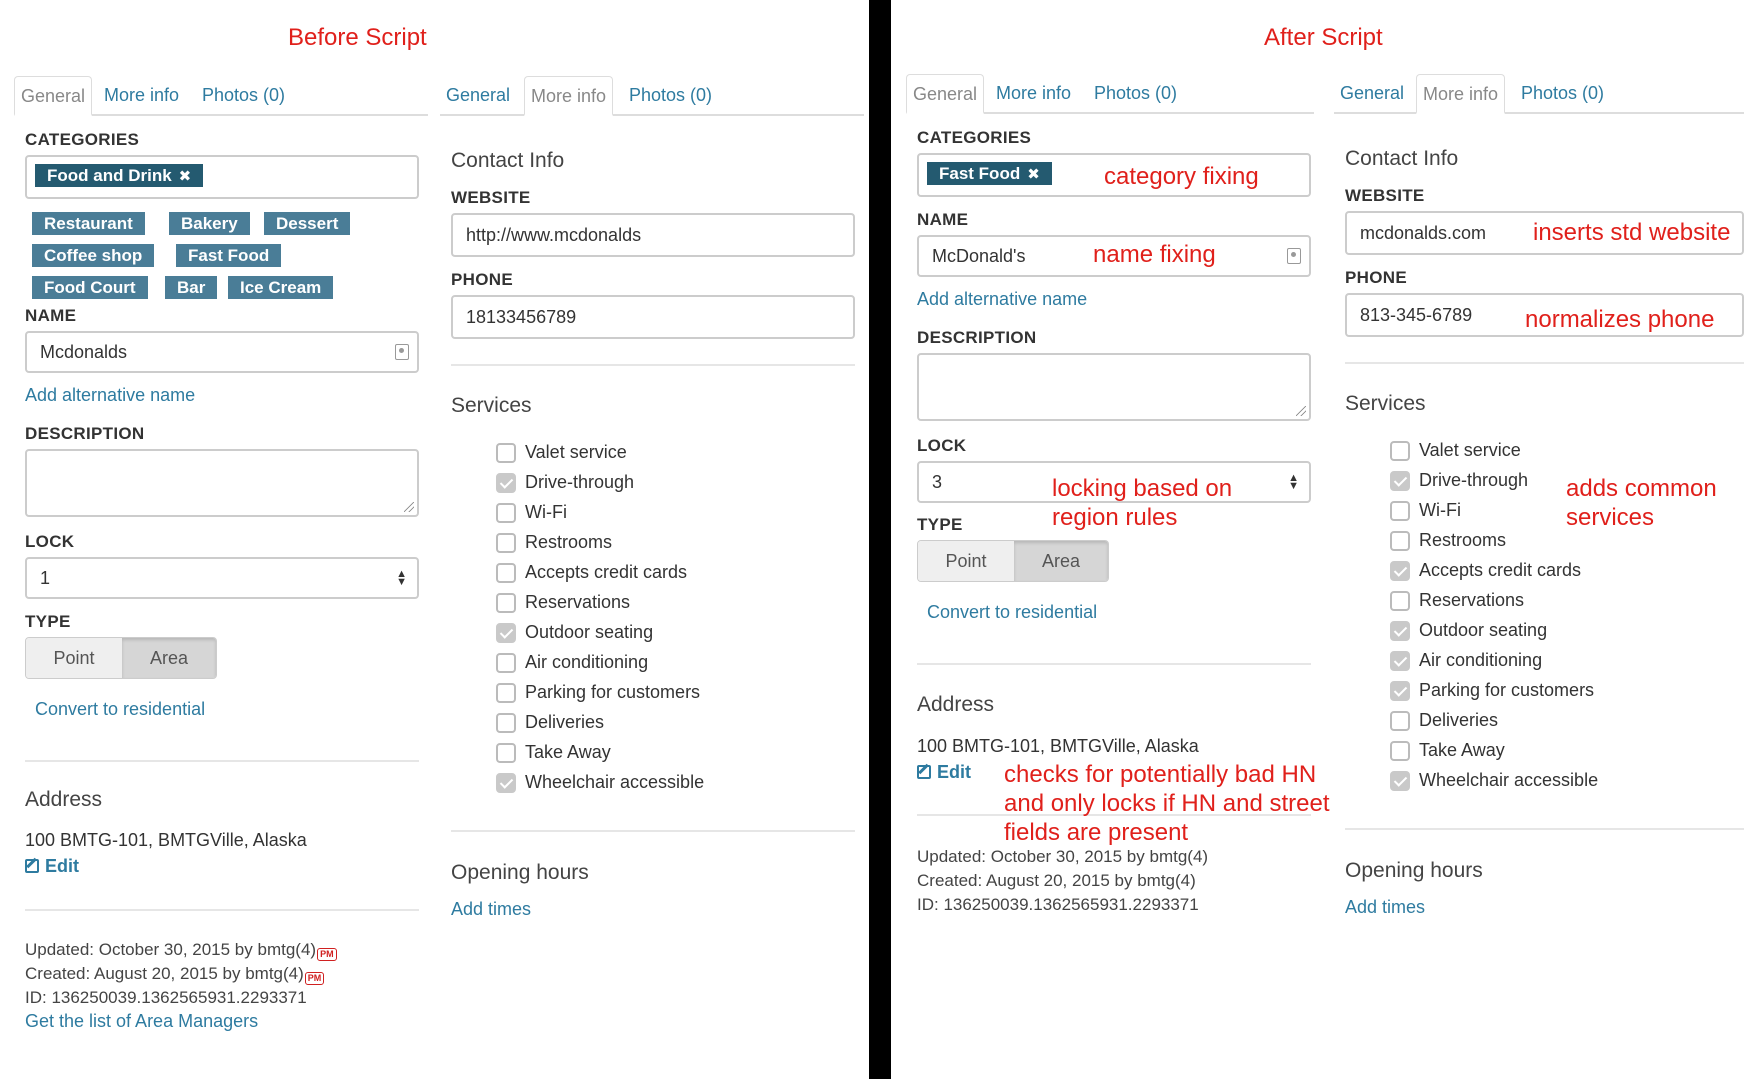 The width and height of the screenshot is (1749, 1079). I want to click on category-suggestion: Bar, so click(191, 287).